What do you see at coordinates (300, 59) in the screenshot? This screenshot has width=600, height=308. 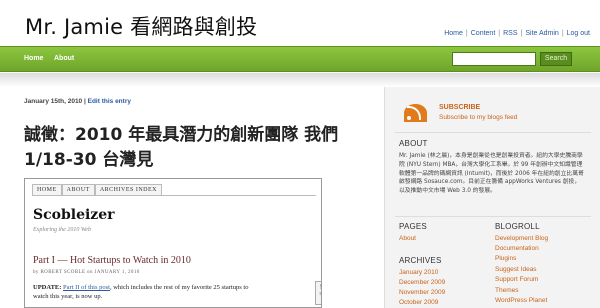 I see `main-nav: Home About Search` at bounding box center [300, 59].